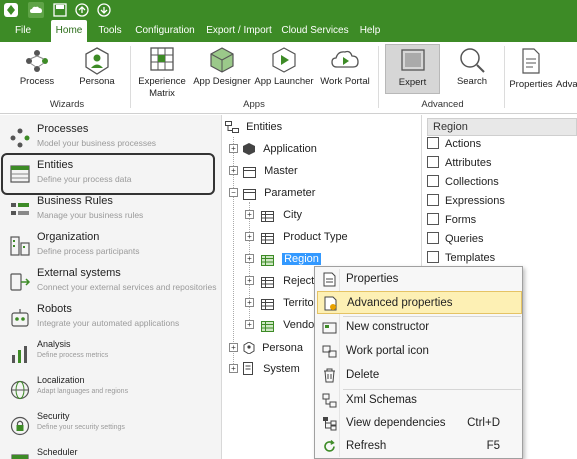  Describe the element at coordinates (249, 214) in the screenshot. I see `expand-city-toggle: +` at that location.